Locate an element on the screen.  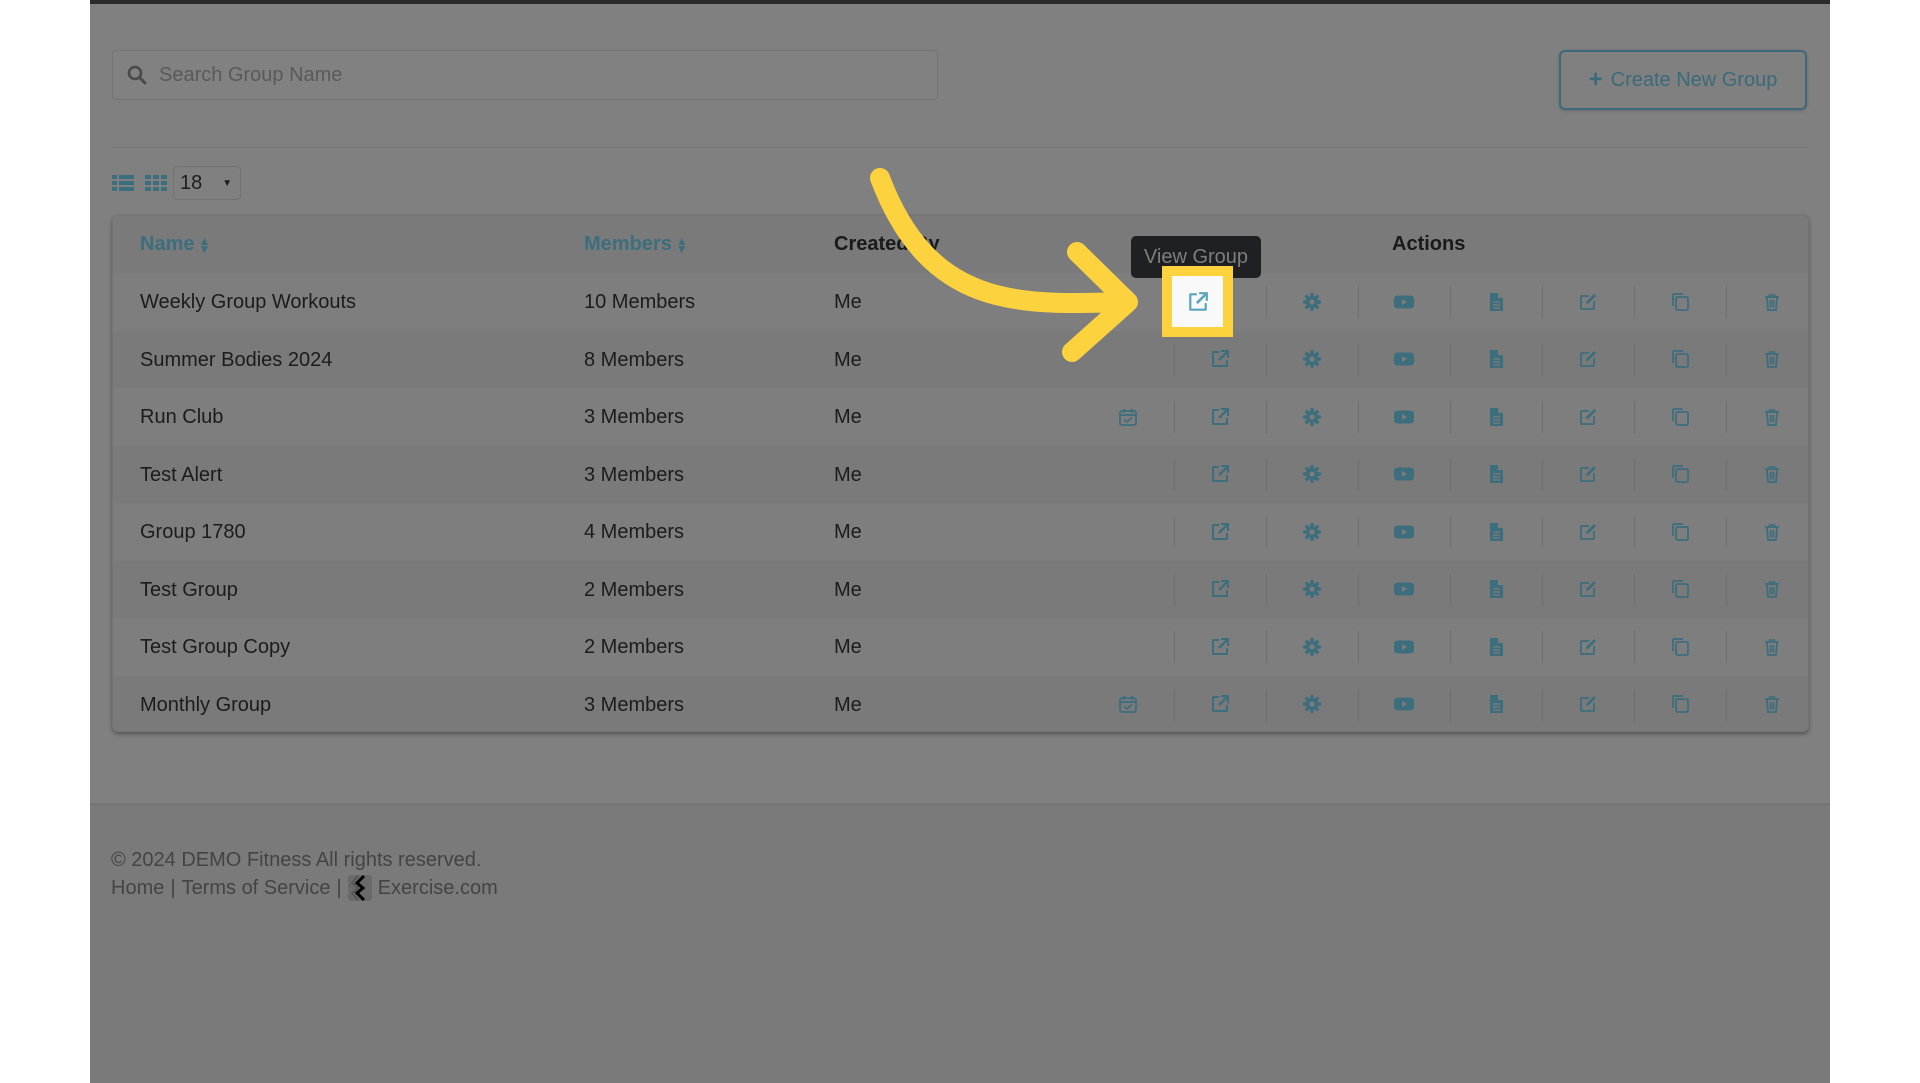
create-new-group-button: + Create New Group is located at coordinates (1683, 80).